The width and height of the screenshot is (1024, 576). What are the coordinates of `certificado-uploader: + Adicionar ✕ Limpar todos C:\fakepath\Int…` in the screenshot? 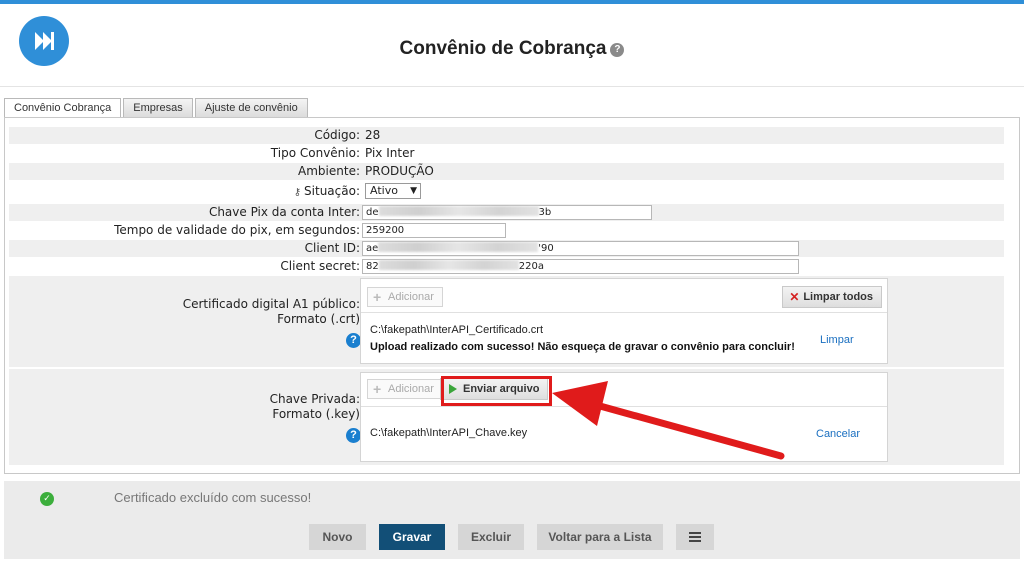 It's located at (624, 321).